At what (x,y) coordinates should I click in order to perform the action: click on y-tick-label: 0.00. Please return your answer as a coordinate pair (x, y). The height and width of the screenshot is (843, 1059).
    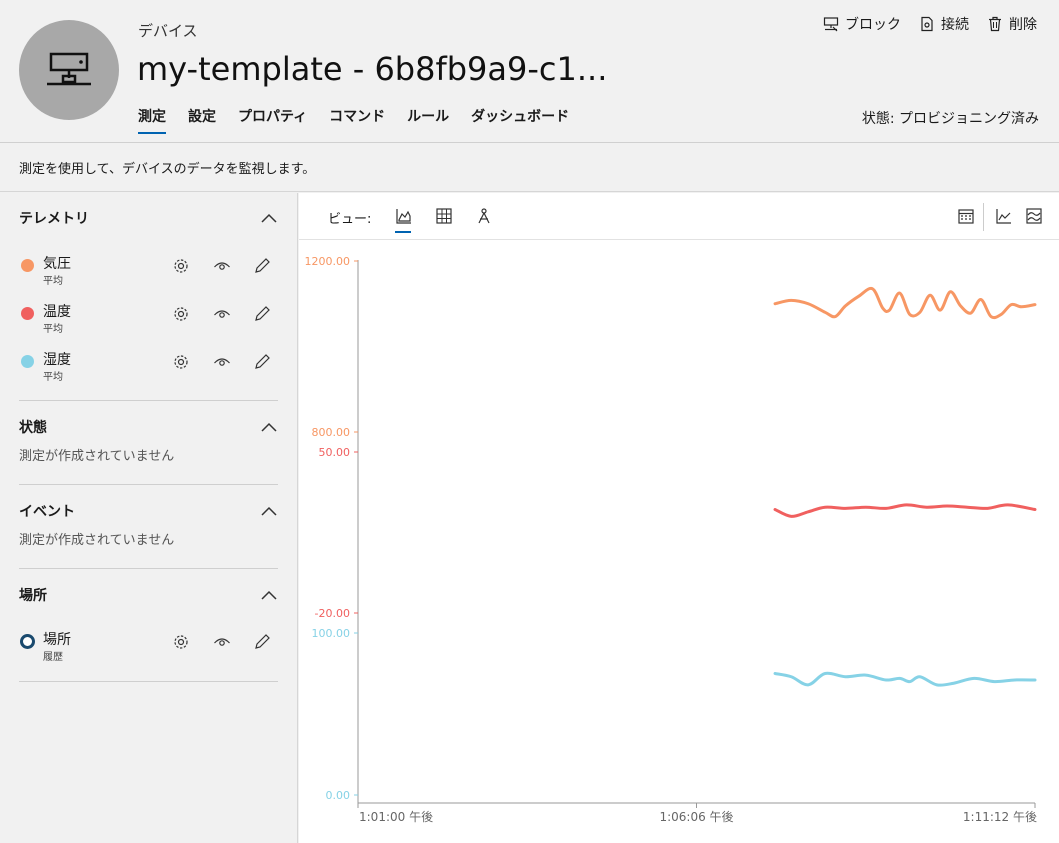
    Looking at the image, I should click on (338, 795).